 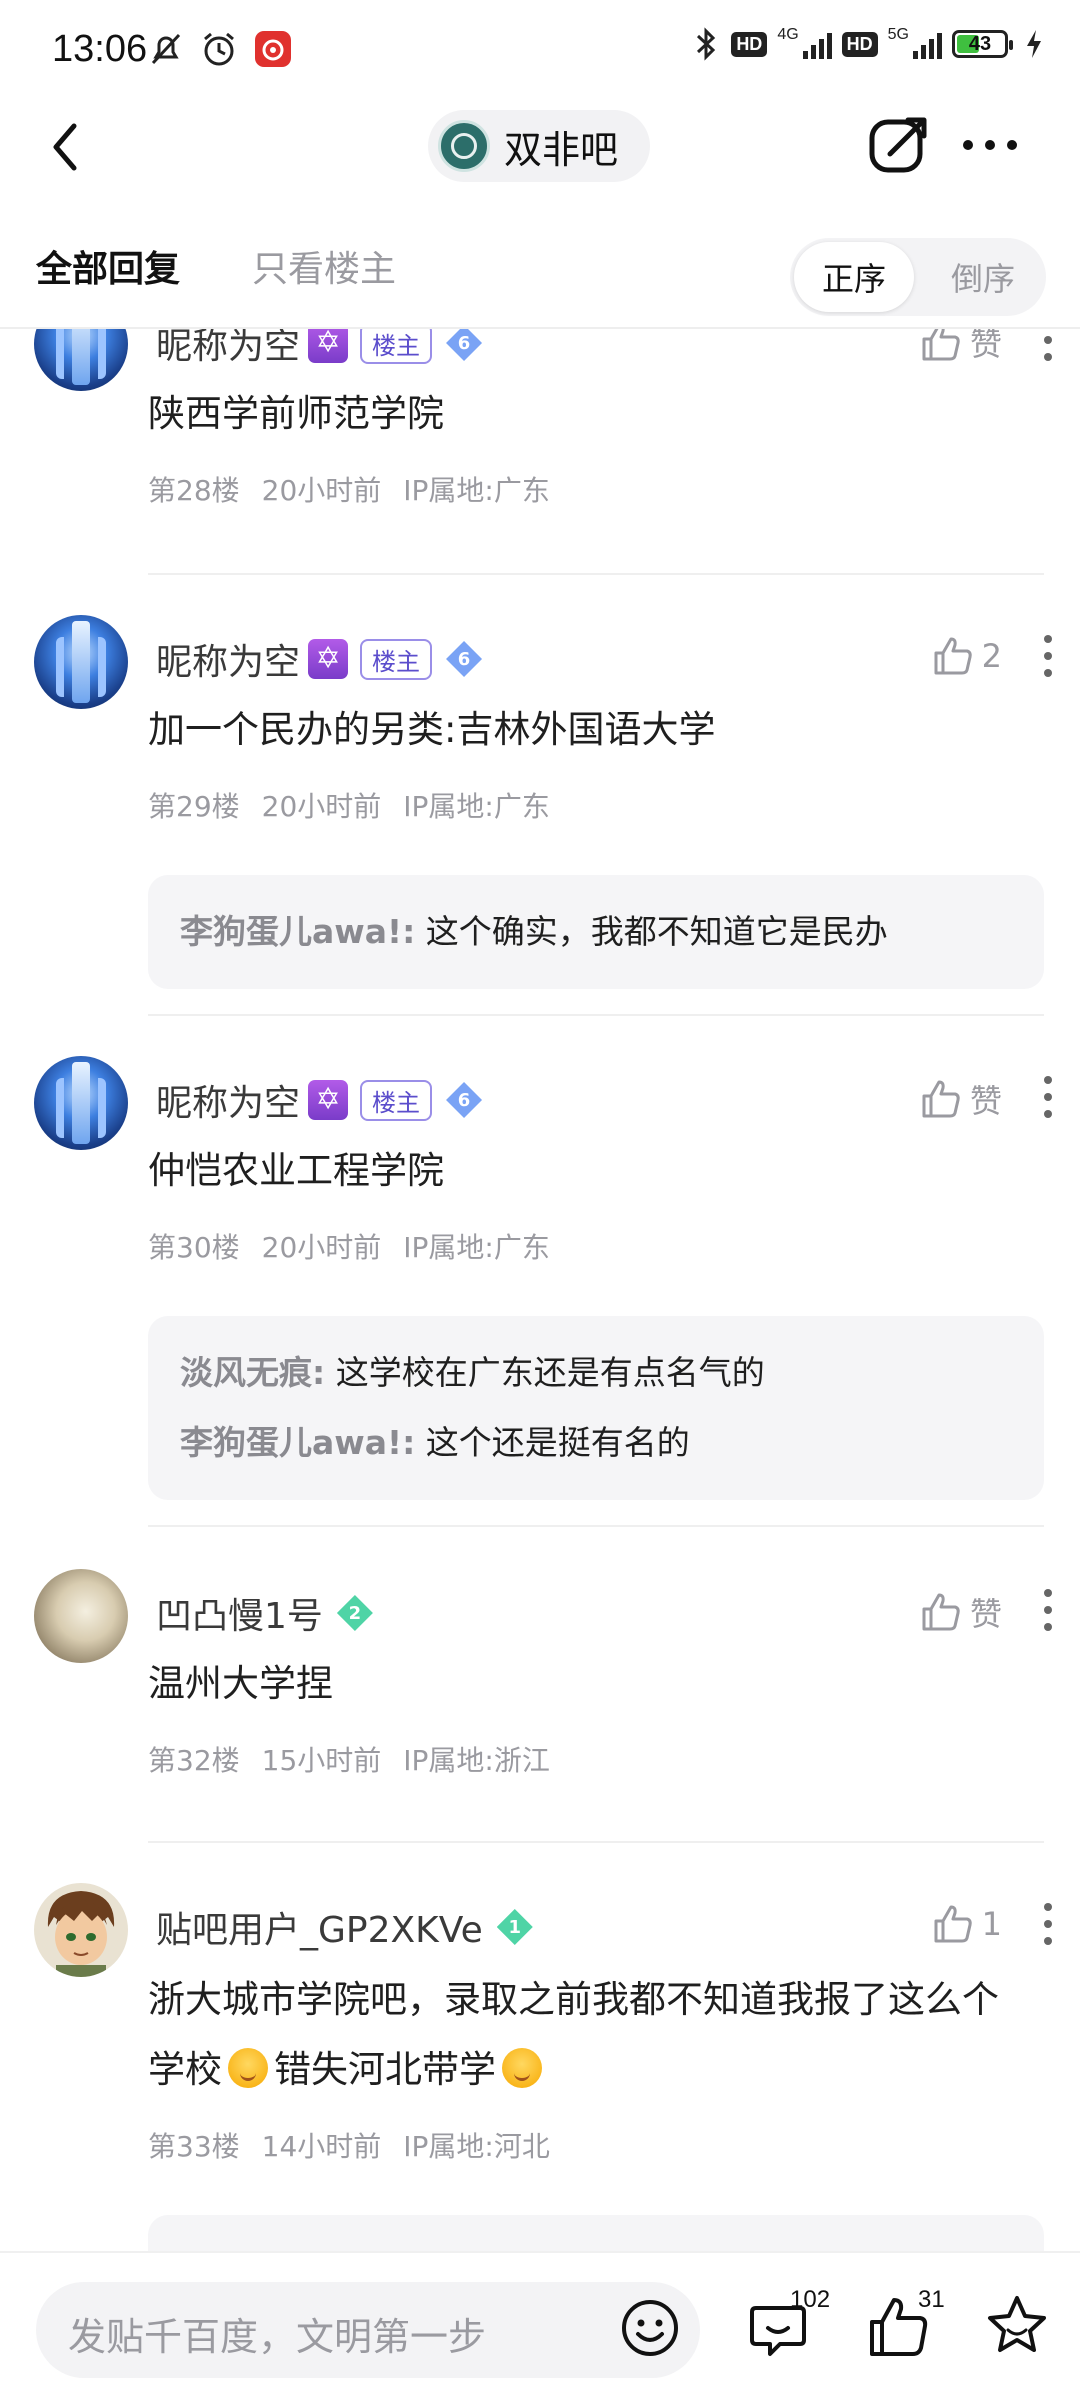 I want to click on sub-reply-author: 淡风无痕:, so click(x=252, y=1372).